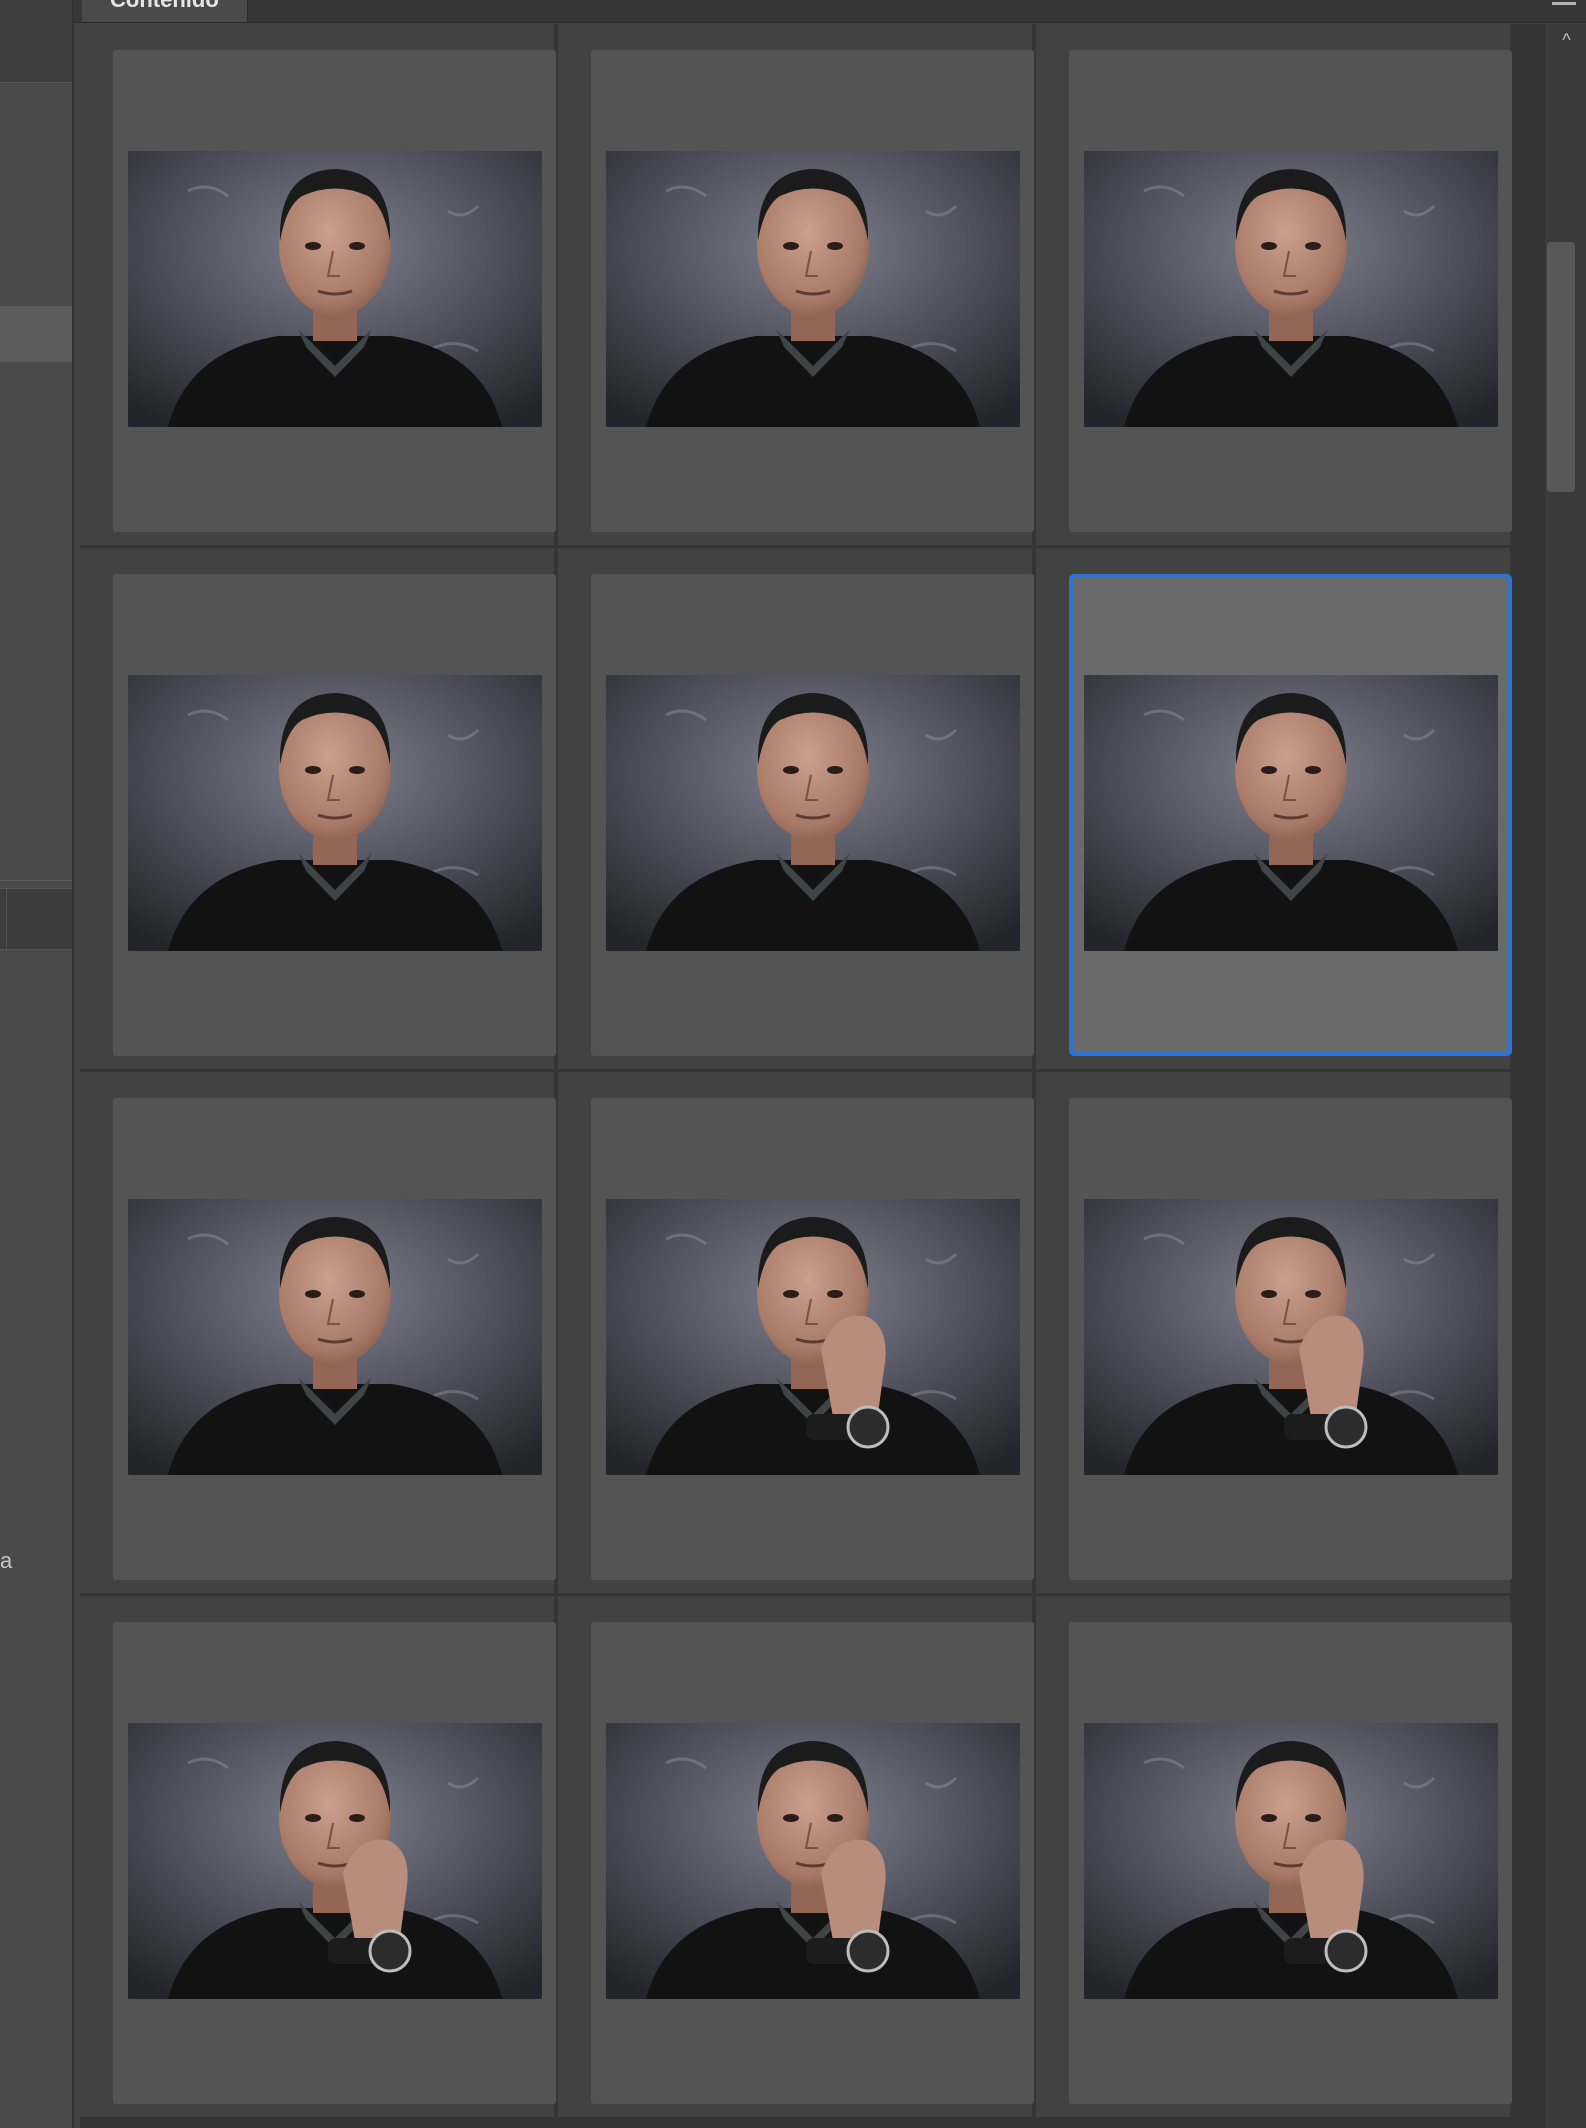 Image resolution: width=1586 pixels, height=2128 pixels. What do you see at coordinates (36, 880) in the screenshot?
I see `left-panel-divider` at bounding box center [36, 880].